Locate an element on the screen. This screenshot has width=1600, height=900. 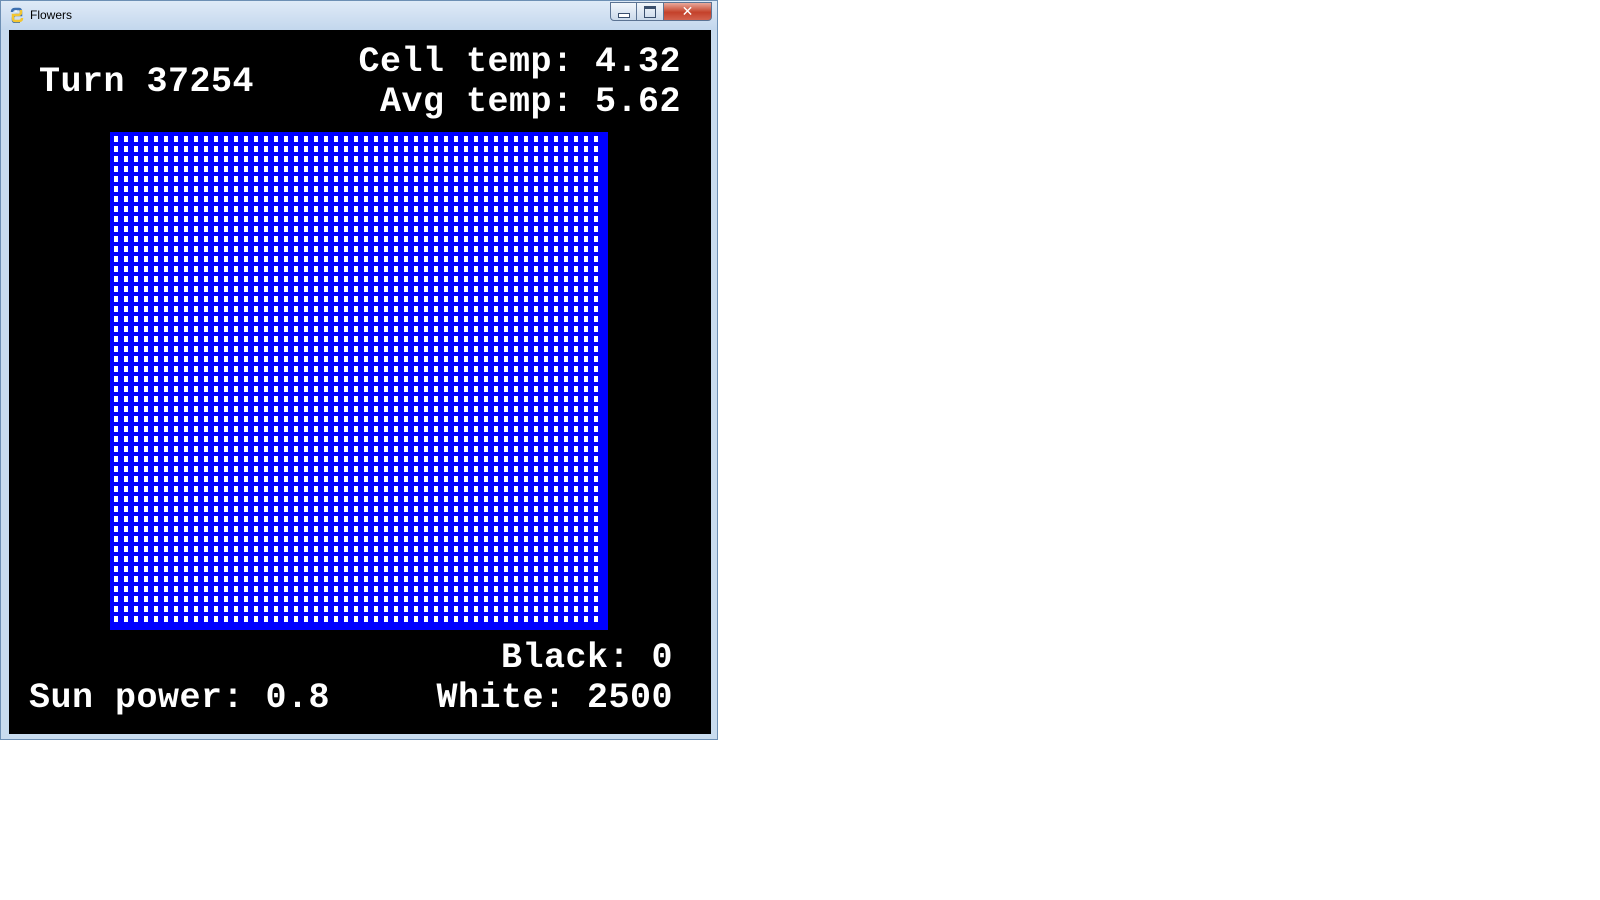
white-count-label: White: 2500 is located at coordinates (554, 698).